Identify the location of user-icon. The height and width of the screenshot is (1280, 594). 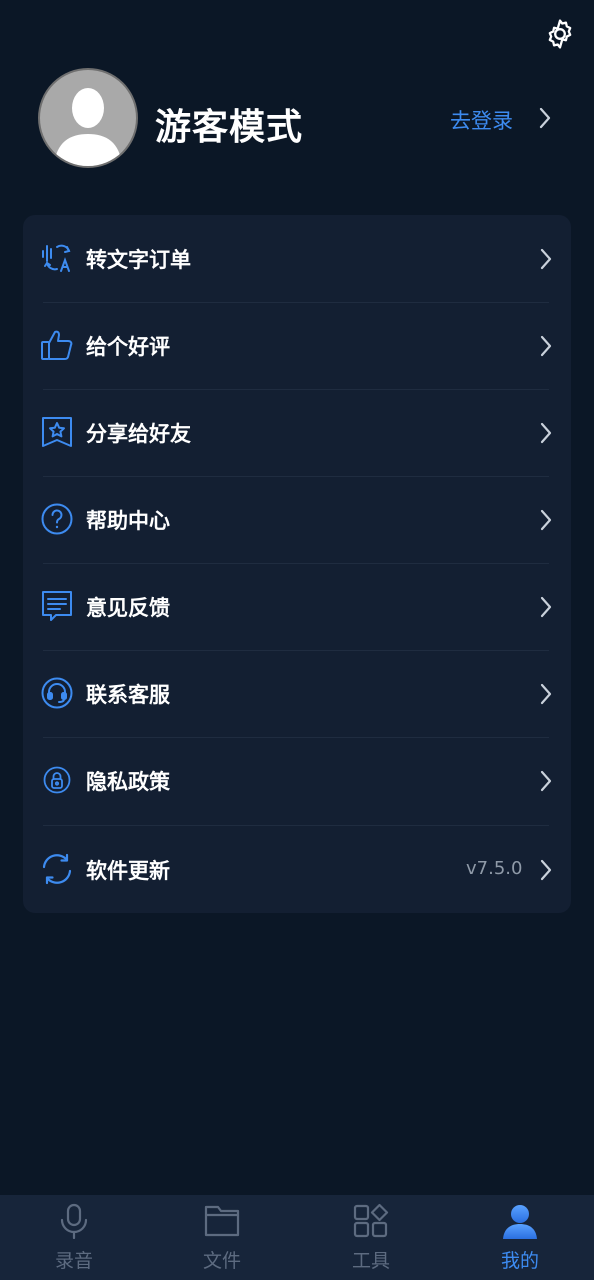
(520, 1222).